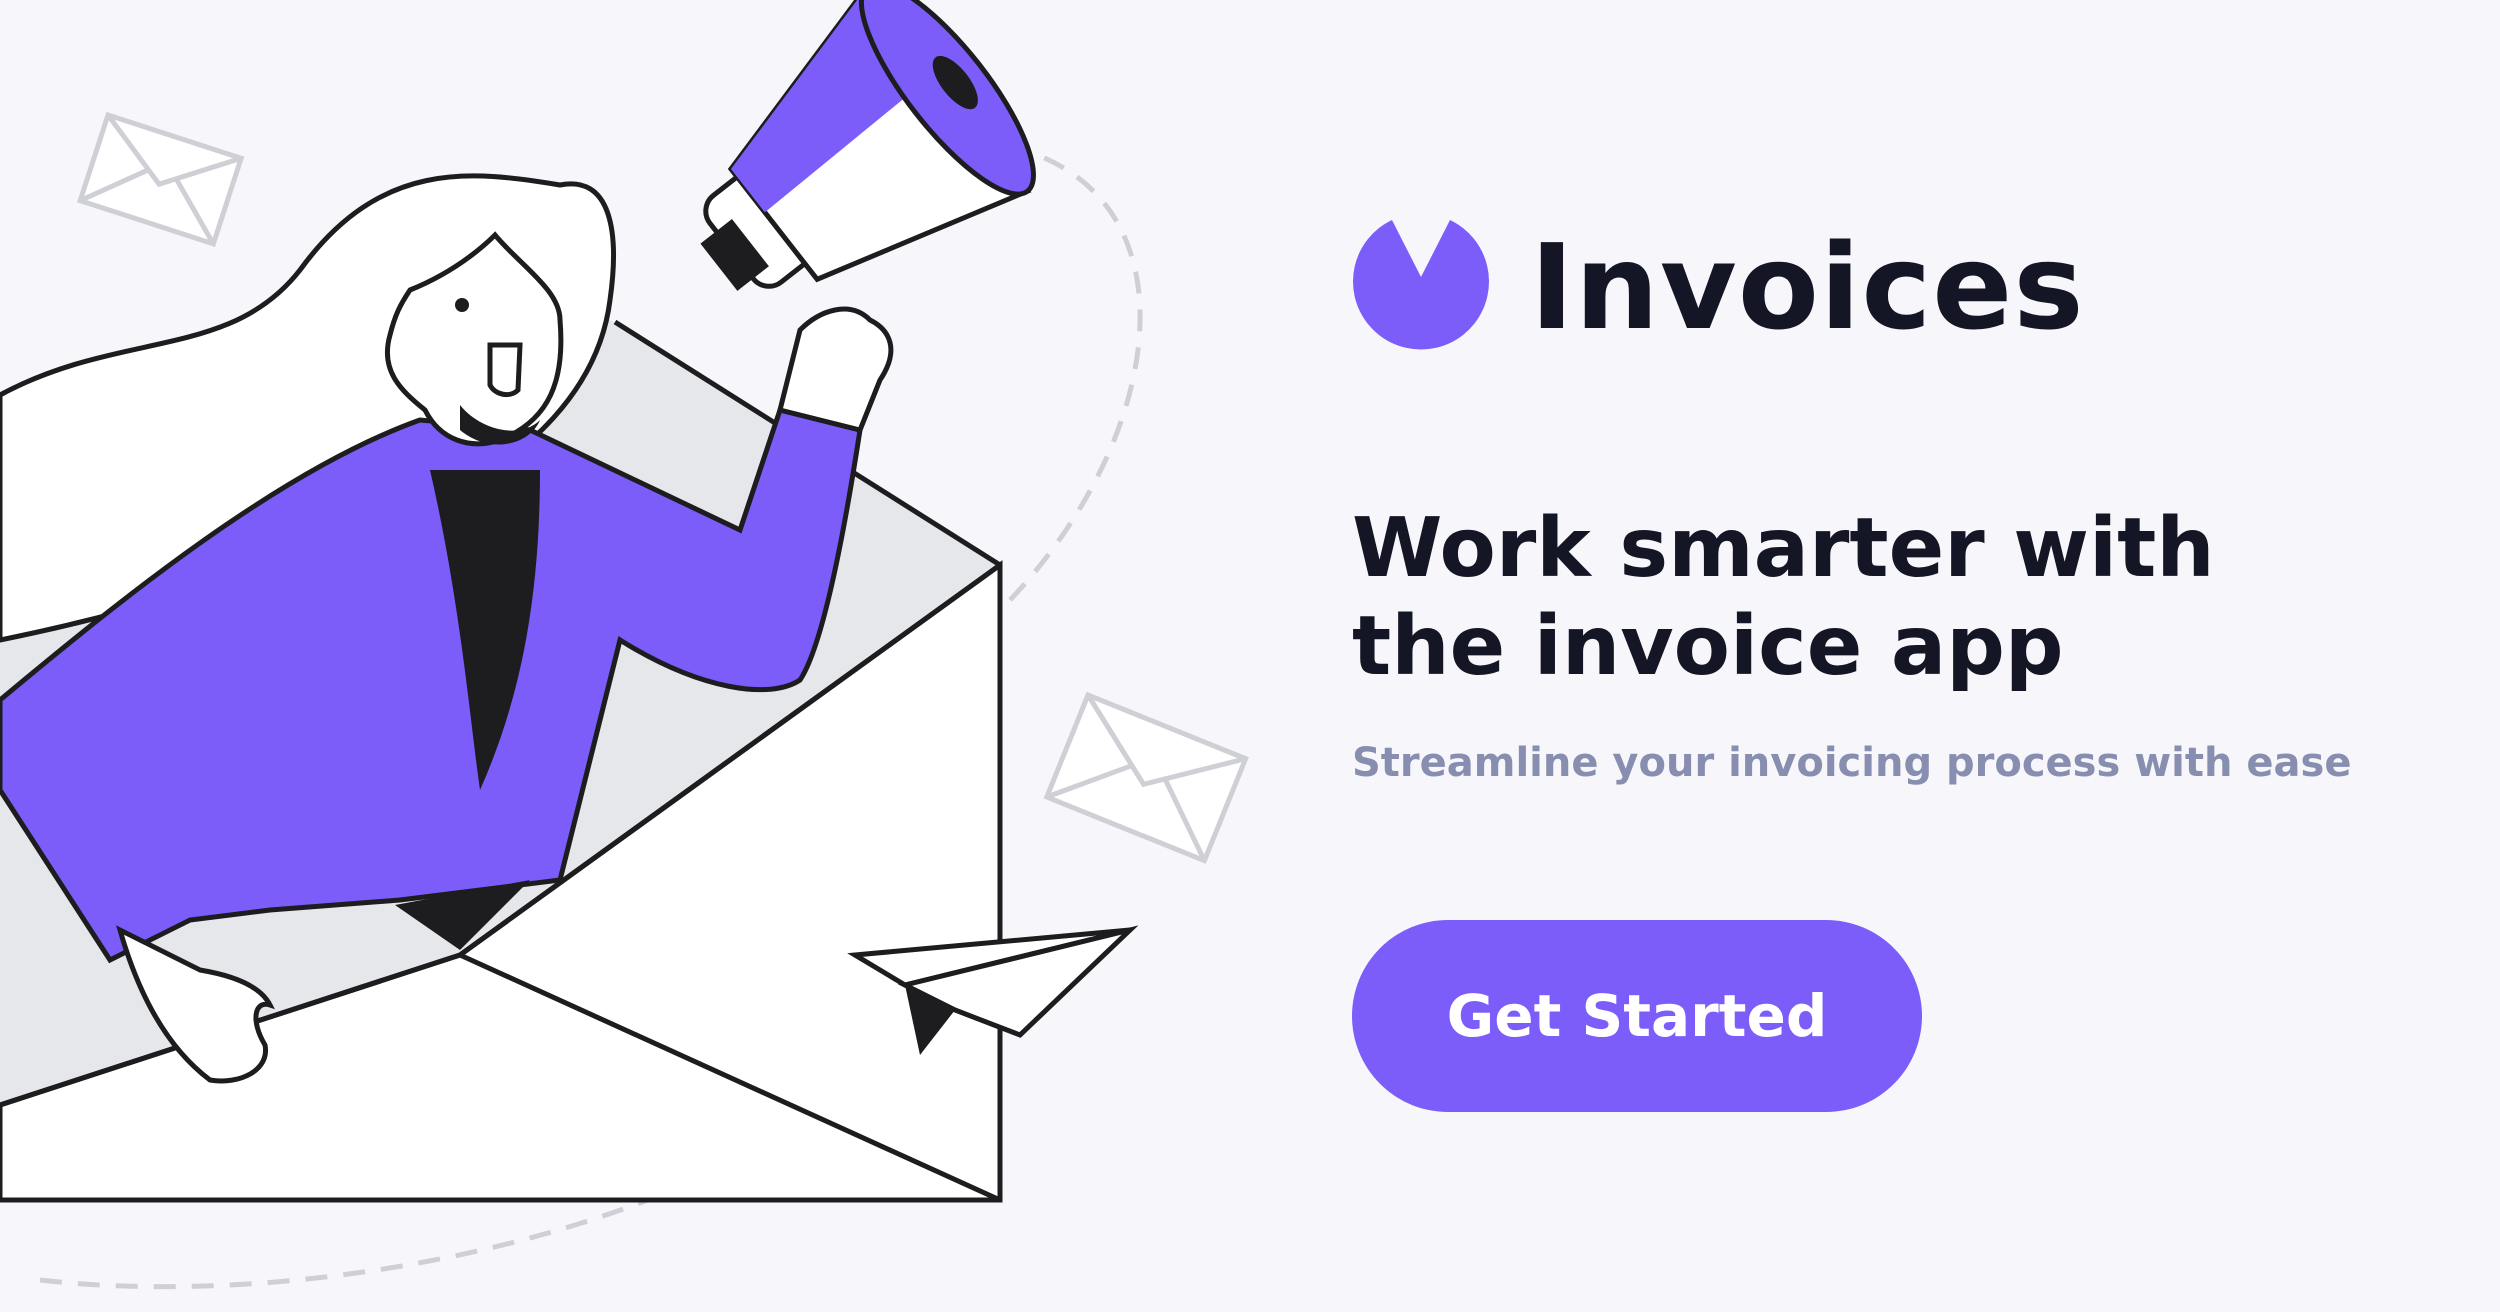 The height and width of the screenshot is (1312, 2500). What do you see at coordinates (161, 179) in the screenshot?
I see `envelope-small-top-icon` at bounding box center [161, 179].